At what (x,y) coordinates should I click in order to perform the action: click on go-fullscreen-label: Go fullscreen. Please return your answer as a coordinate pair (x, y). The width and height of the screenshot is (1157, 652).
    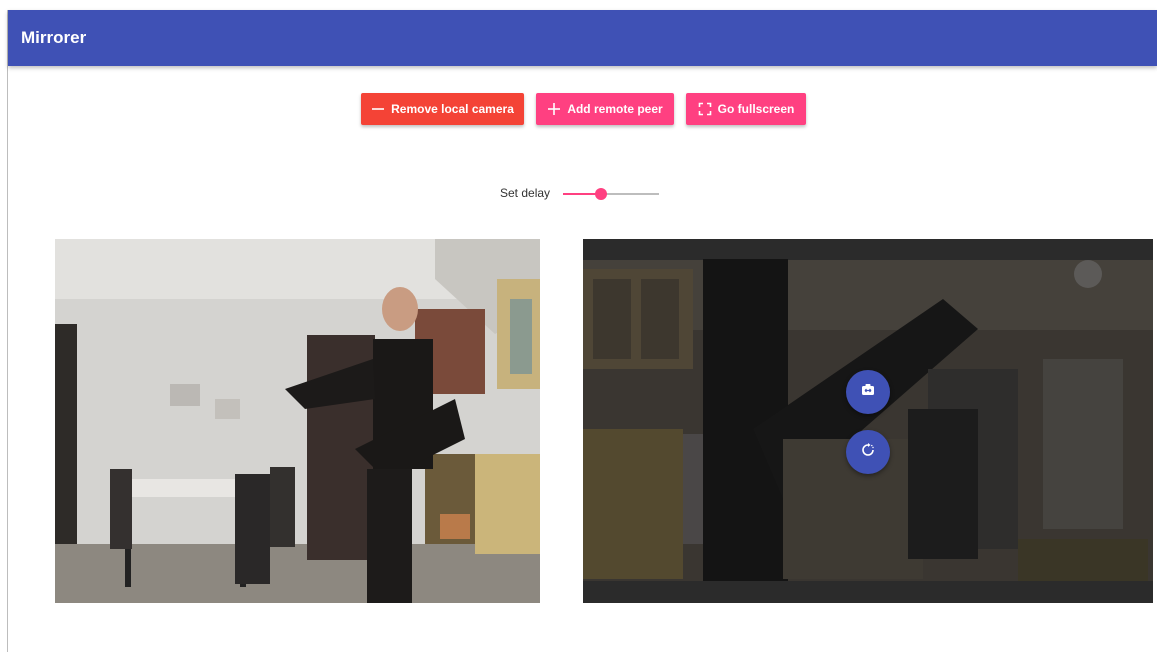
    Looking at the image, I should click on (756, 109).